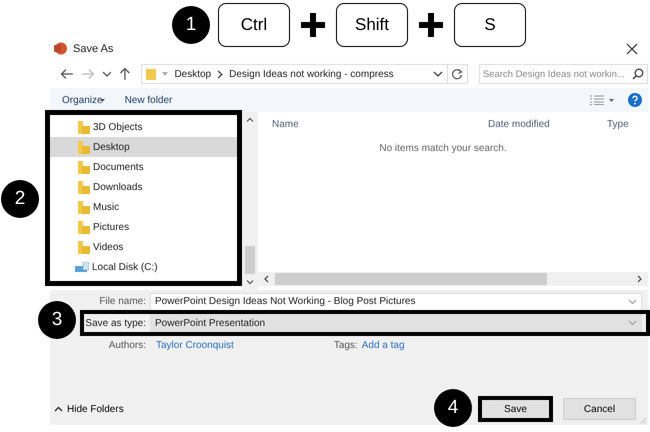  Describe the element at coordinates (250, 282) in the screenshot. I see `scroll-down-icon` at that location.